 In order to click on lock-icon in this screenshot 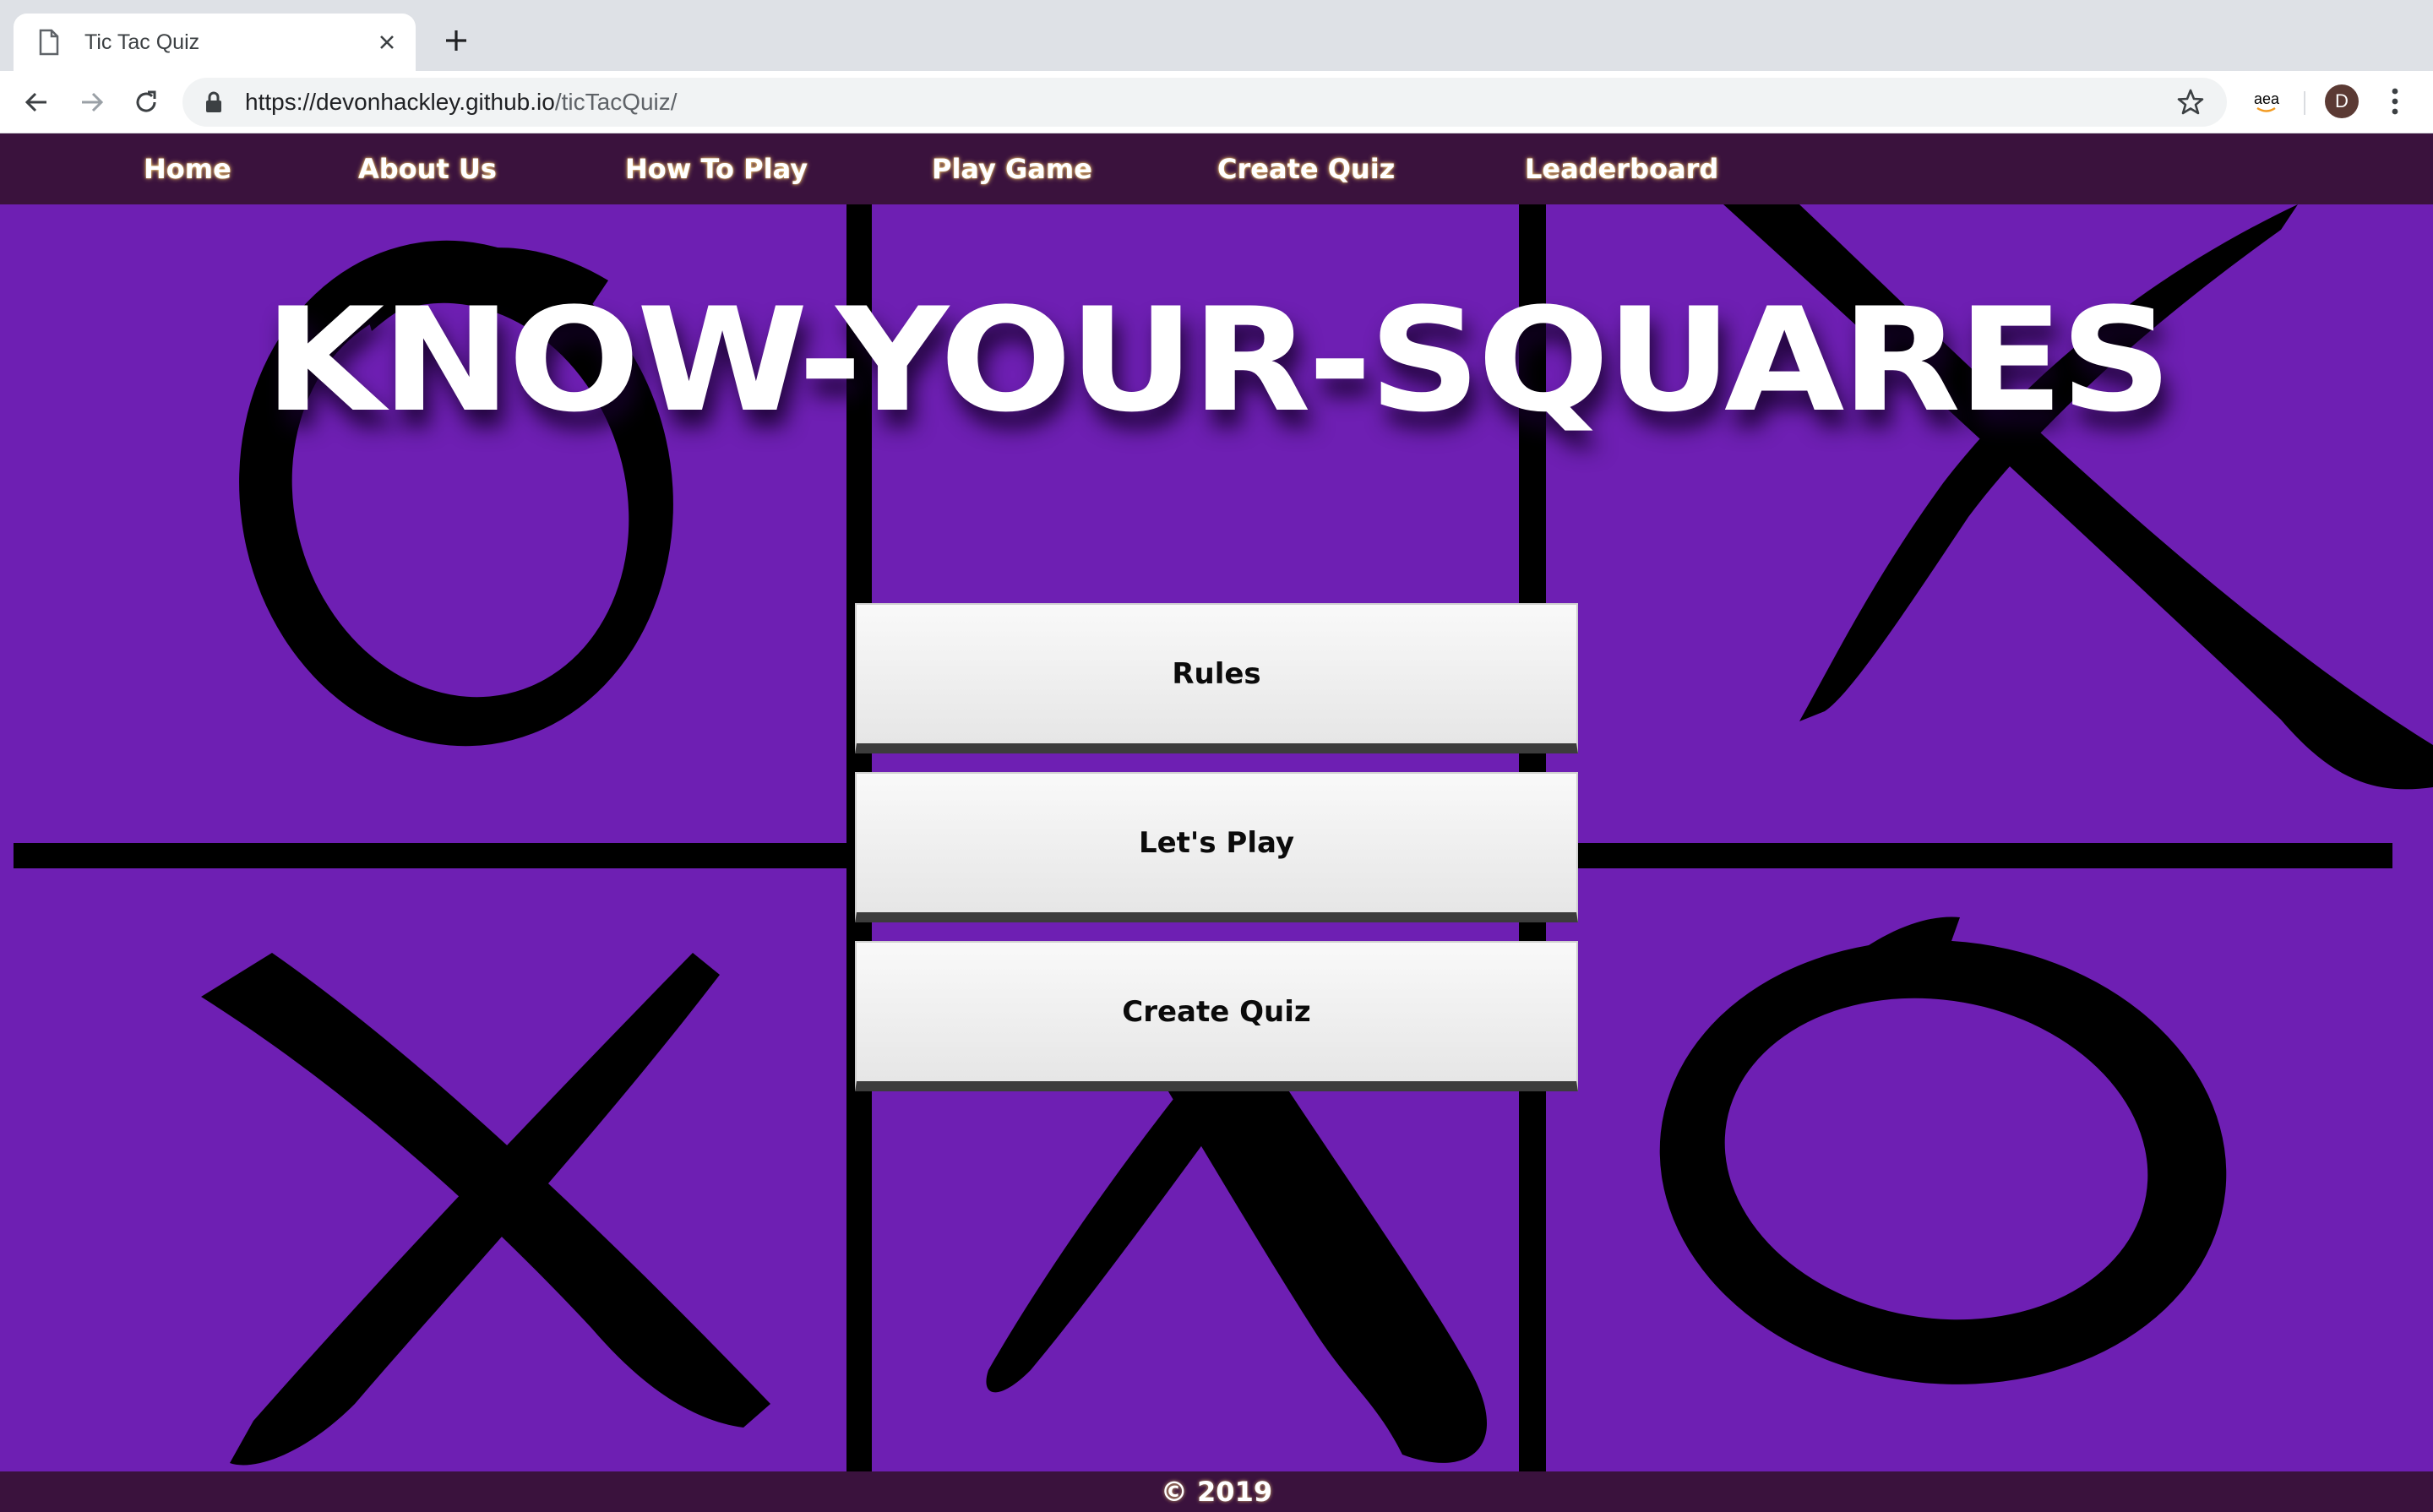, I will do `click(214, 102)`.